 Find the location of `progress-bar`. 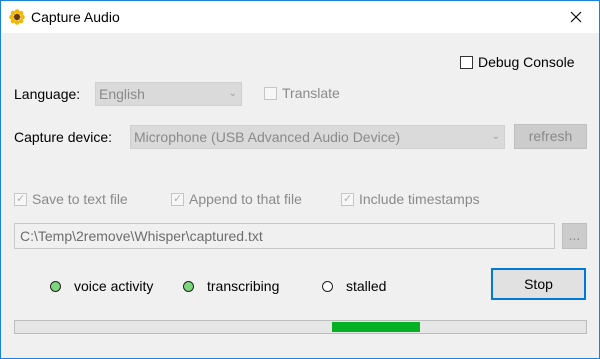

progress-bar is located at coordinates (300, 327).